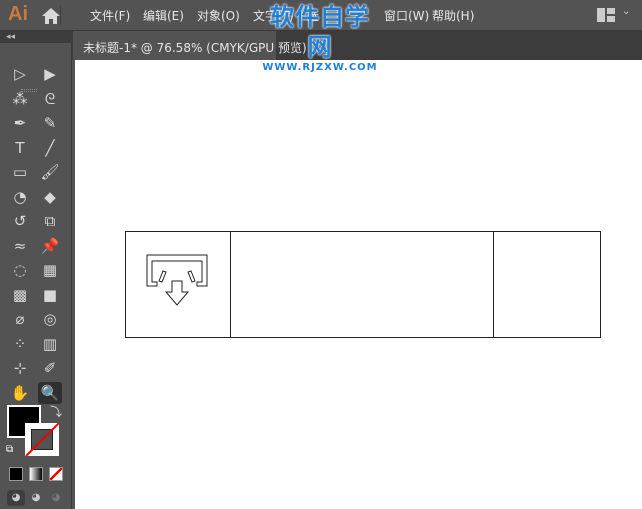  Describe the element at coordinates (626, 11) in the screenshot. I see `chevron-down-icon: ⌄` at that location.